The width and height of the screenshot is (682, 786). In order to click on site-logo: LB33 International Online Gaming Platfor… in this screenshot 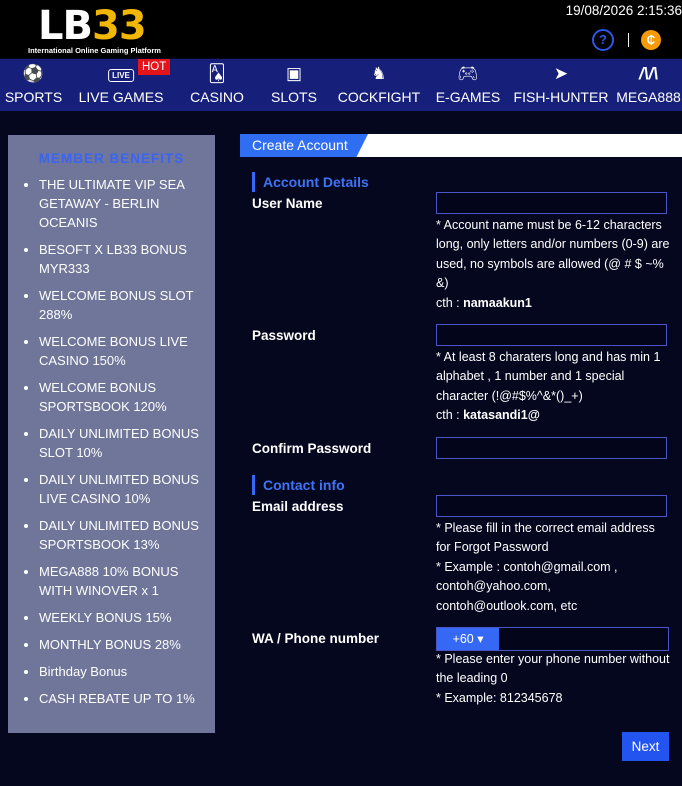, I will do `click(110, 30)`.